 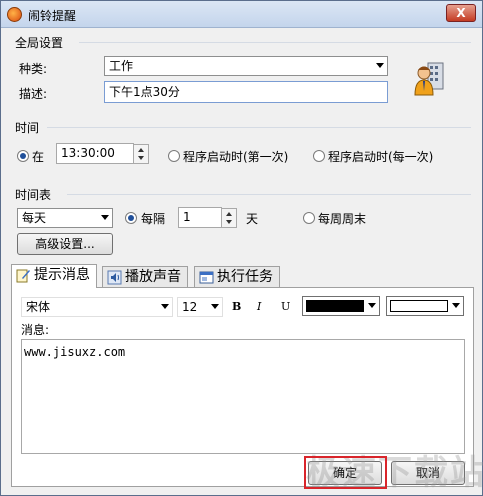 What do you see at coordinates (34, 218) in the screenshot?
I see `frequency-select-value: 每天` at bounding box center [34, 218].